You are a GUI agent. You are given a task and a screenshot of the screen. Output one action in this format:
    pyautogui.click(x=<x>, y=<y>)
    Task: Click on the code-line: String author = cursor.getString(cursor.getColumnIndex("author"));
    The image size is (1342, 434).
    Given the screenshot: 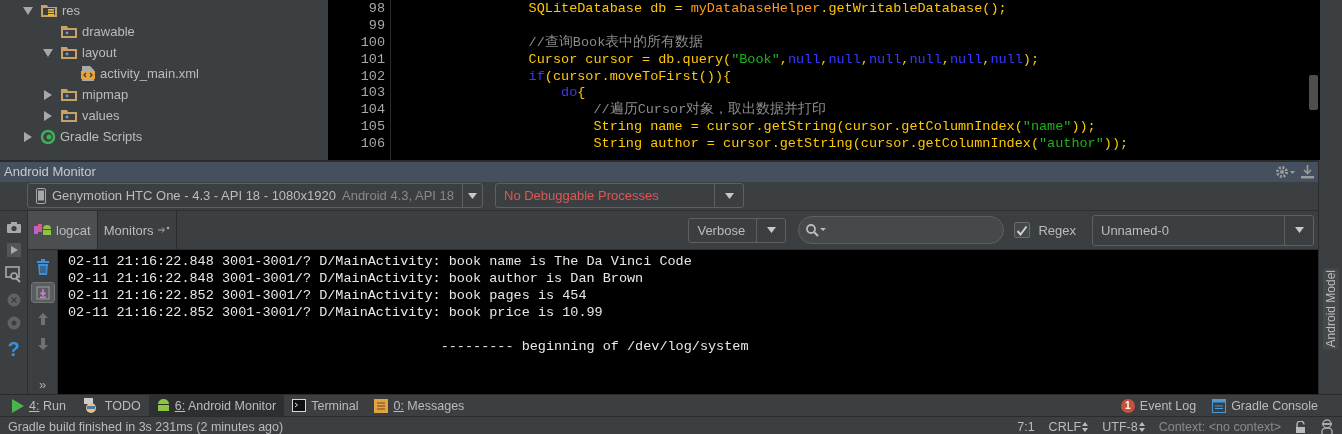 What is the action you would take?
    pyautogui.click(x=860, y=144)
    